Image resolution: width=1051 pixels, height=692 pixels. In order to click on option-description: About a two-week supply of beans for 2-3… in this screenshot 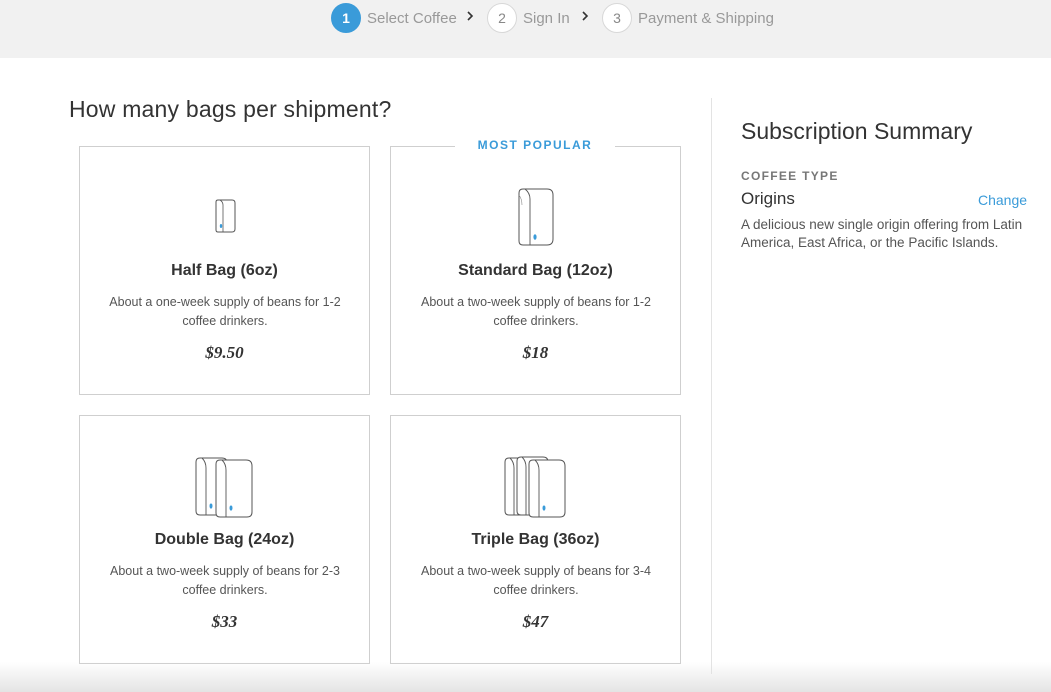, I will do `click(225, 580)`.